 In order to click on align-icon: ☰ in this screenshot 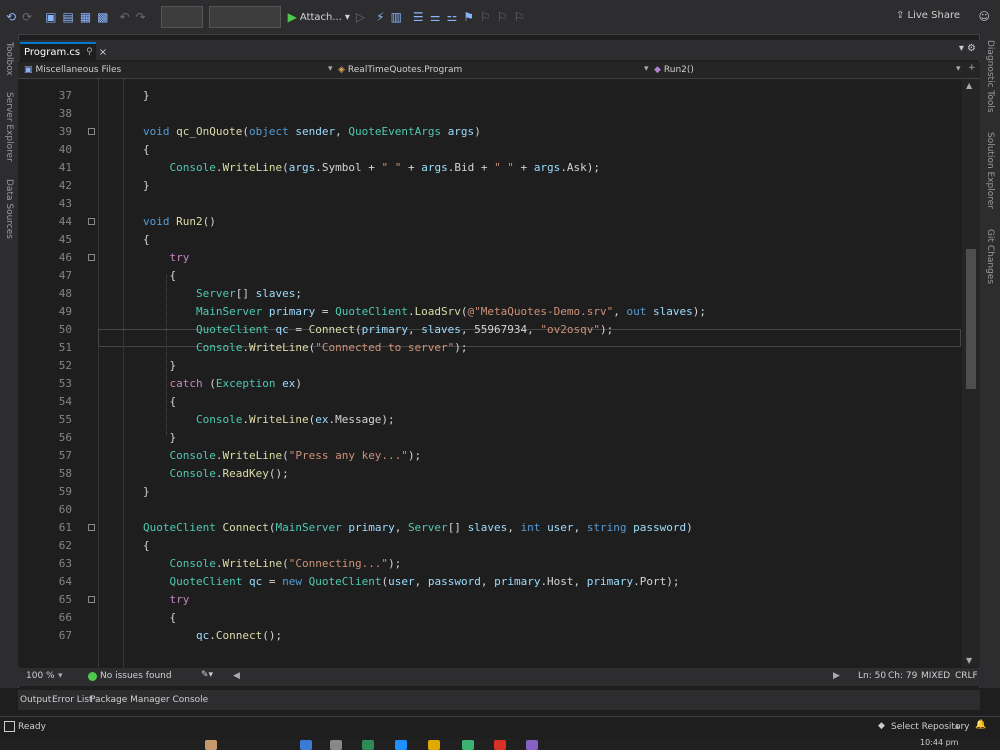, I will do `click(418, 17)`.